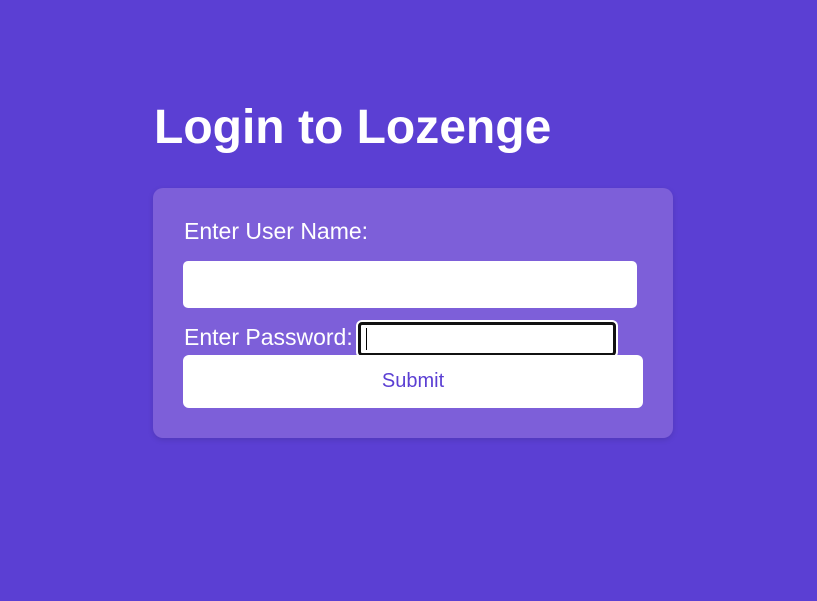 The height and width of the screenshot is (601, 817). Describe the element at coordinates (268, 337) in the screenshot. I see `password-label: Enter Password:` at that location.